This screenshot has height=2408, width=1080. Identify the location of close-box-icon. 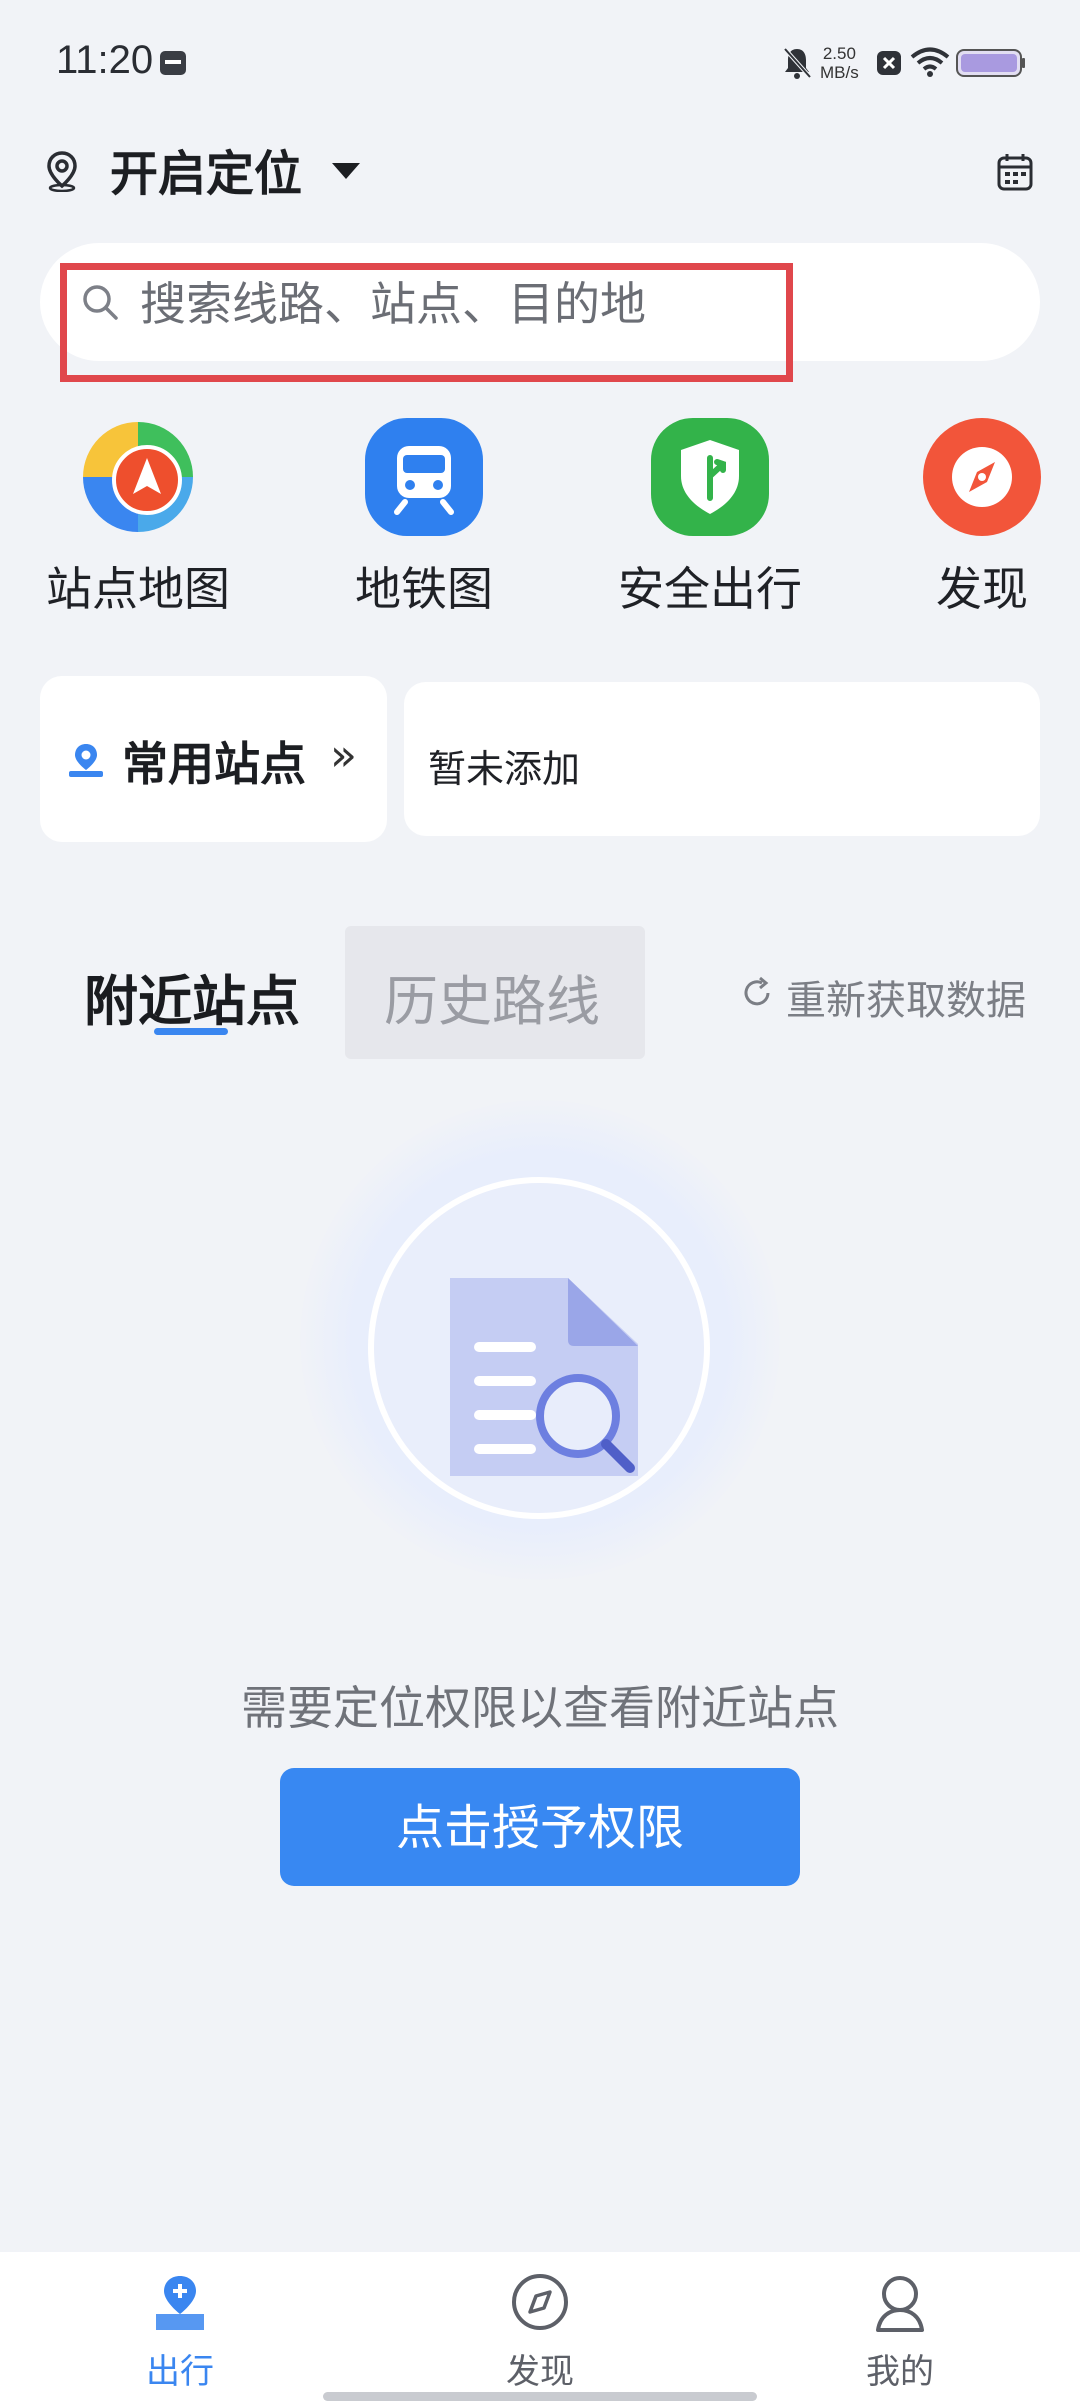
(889, 63).